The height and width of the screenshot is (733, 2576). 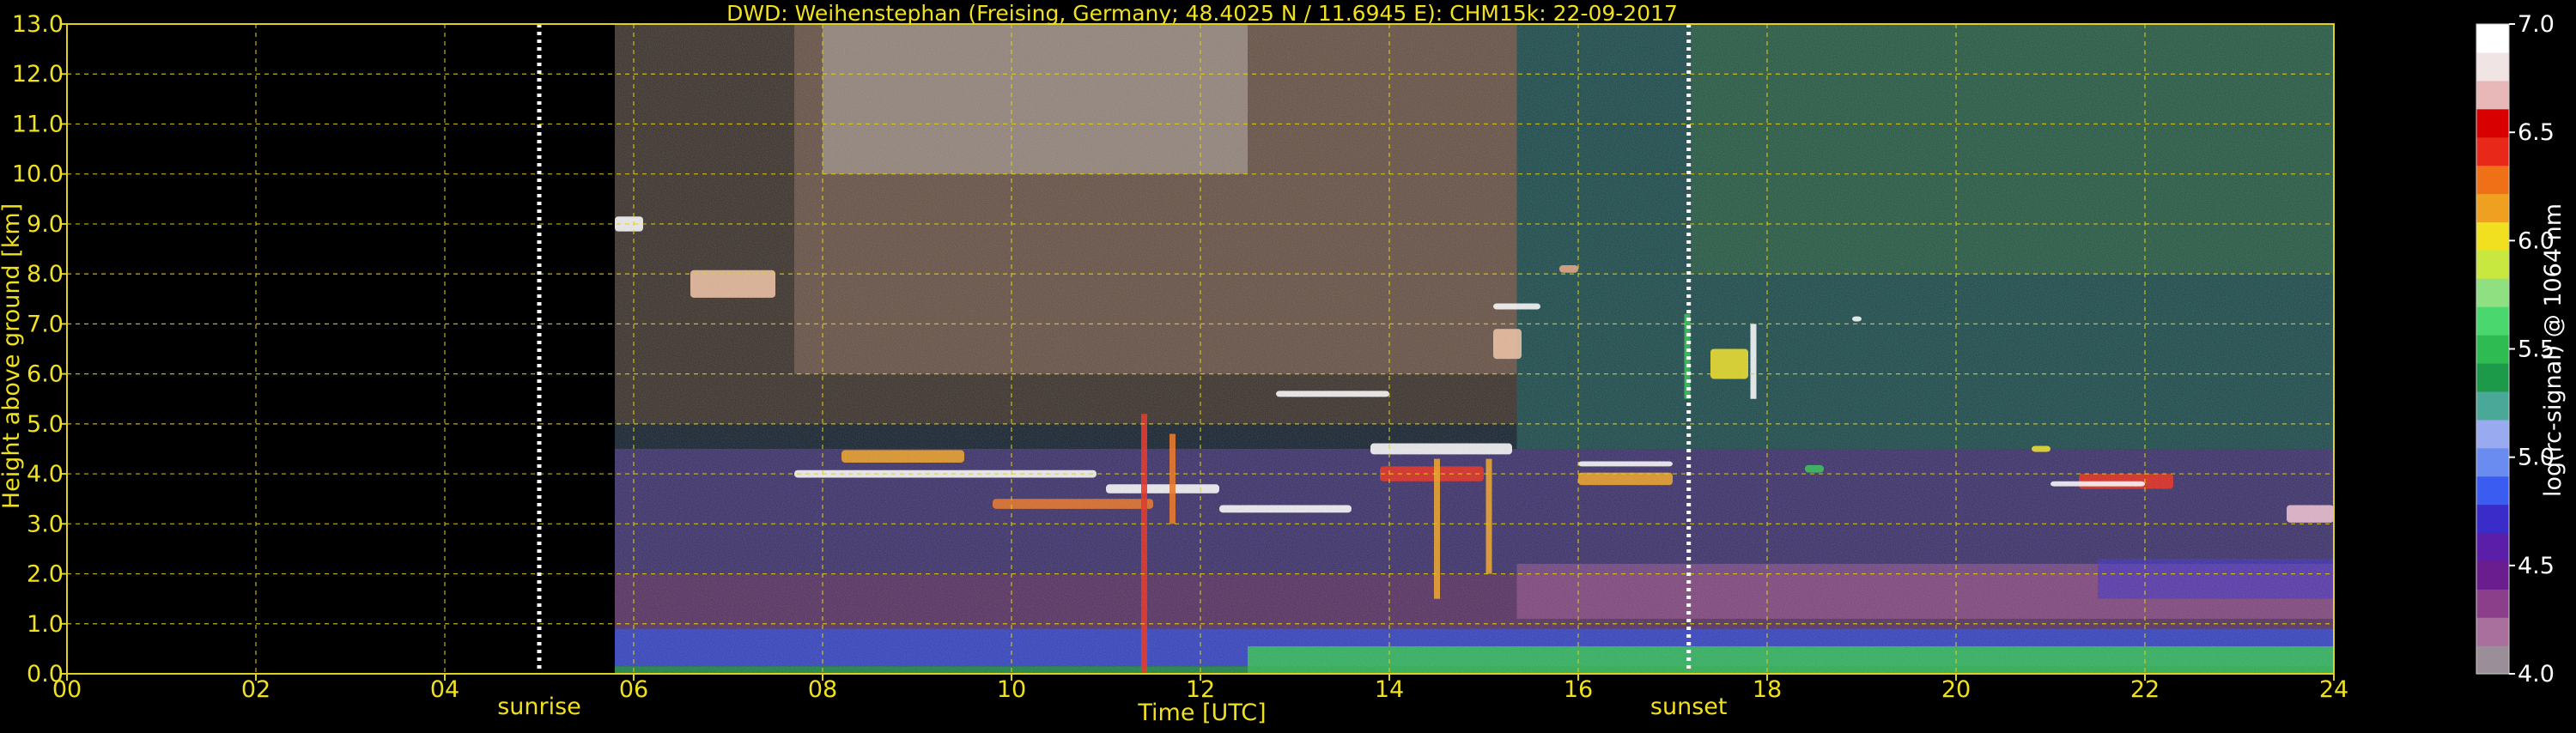 I want to click on x-tick-label: 14, so click(x=1389, y=689).